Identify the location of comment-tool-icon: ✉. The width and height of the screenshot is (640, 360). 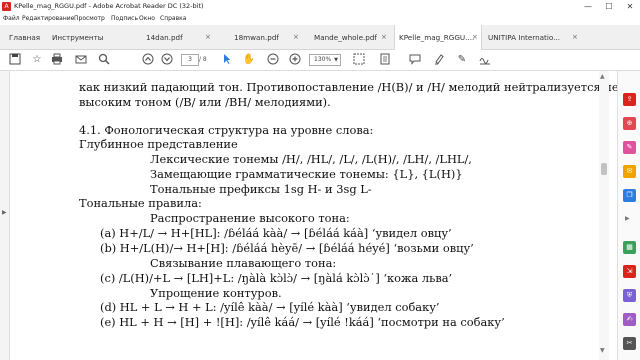
(629, 171).